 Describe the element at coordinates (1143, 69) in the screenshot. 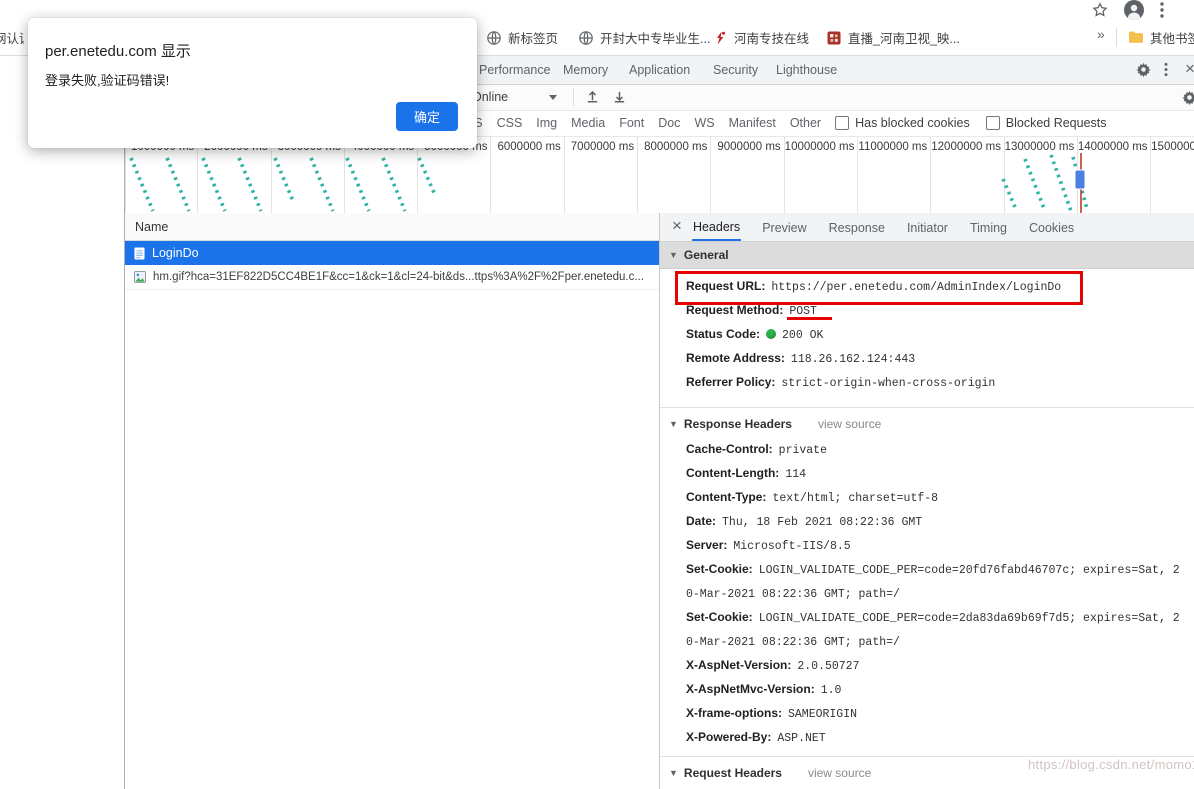

I see `devtools-settings-gear-icon` at that location.